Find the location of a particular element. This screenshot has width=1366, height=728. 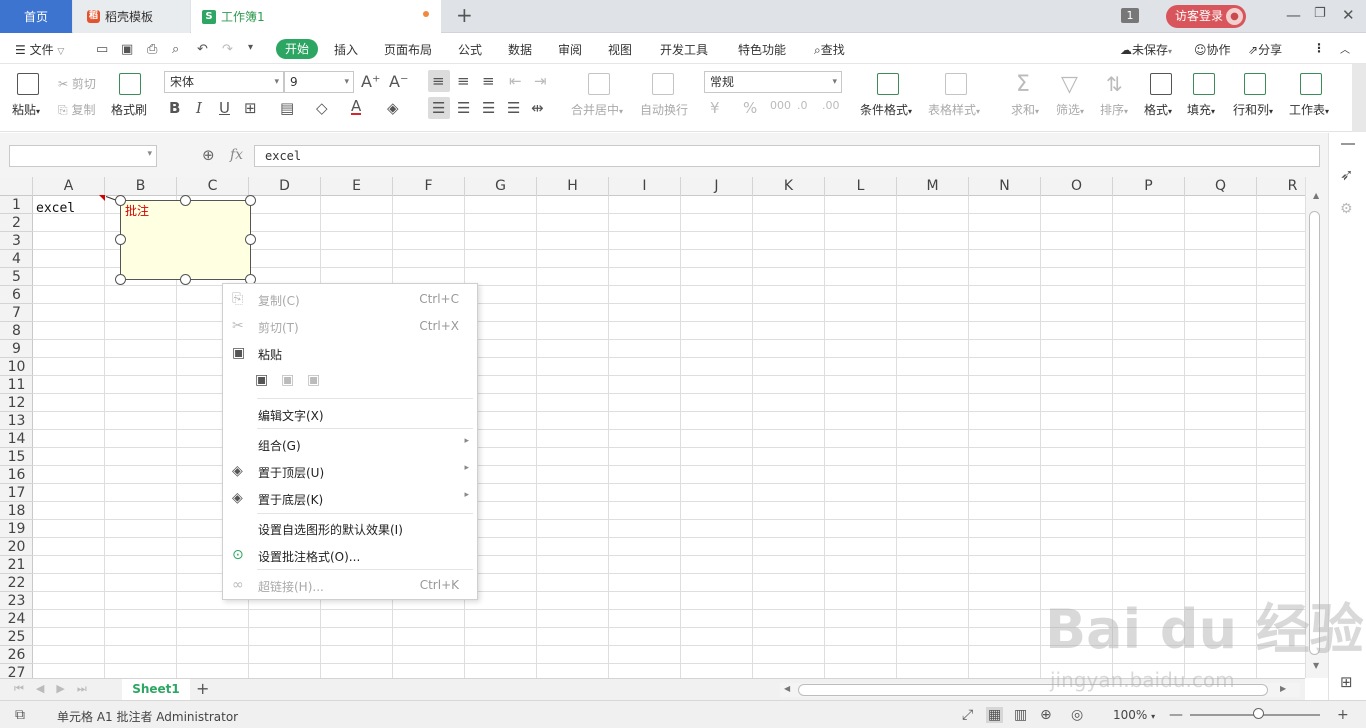

copy-button: ⎘ 复制 is located at coordinates (76, 109).